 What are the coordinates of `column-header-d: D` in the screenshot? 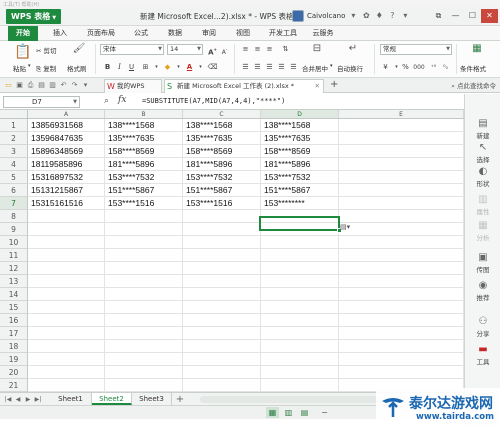 It's located at (300, 114).